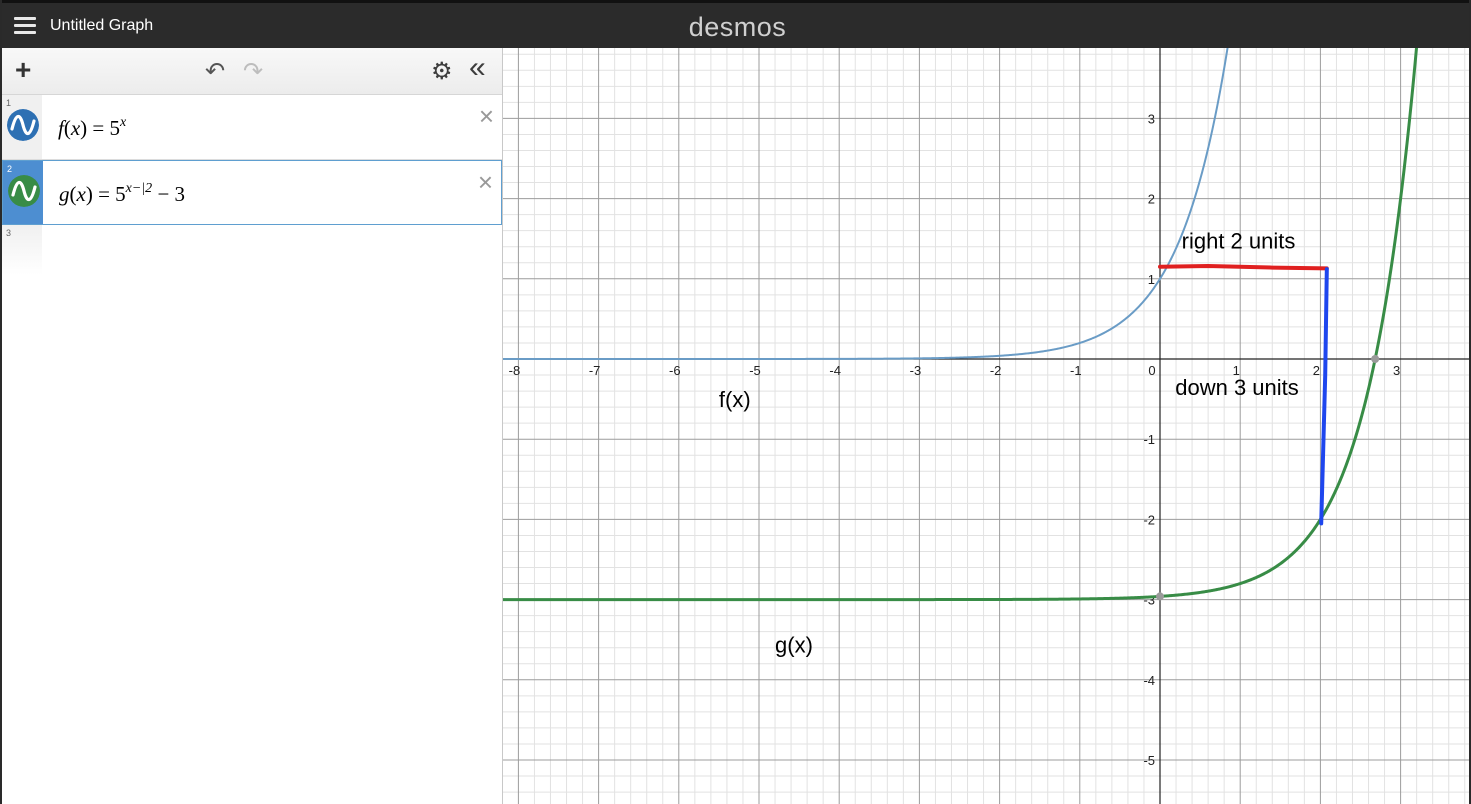 The width and height of the screenshot is (1471, 804). I want to click on x-tick-label: 2, so click(1316, 370).